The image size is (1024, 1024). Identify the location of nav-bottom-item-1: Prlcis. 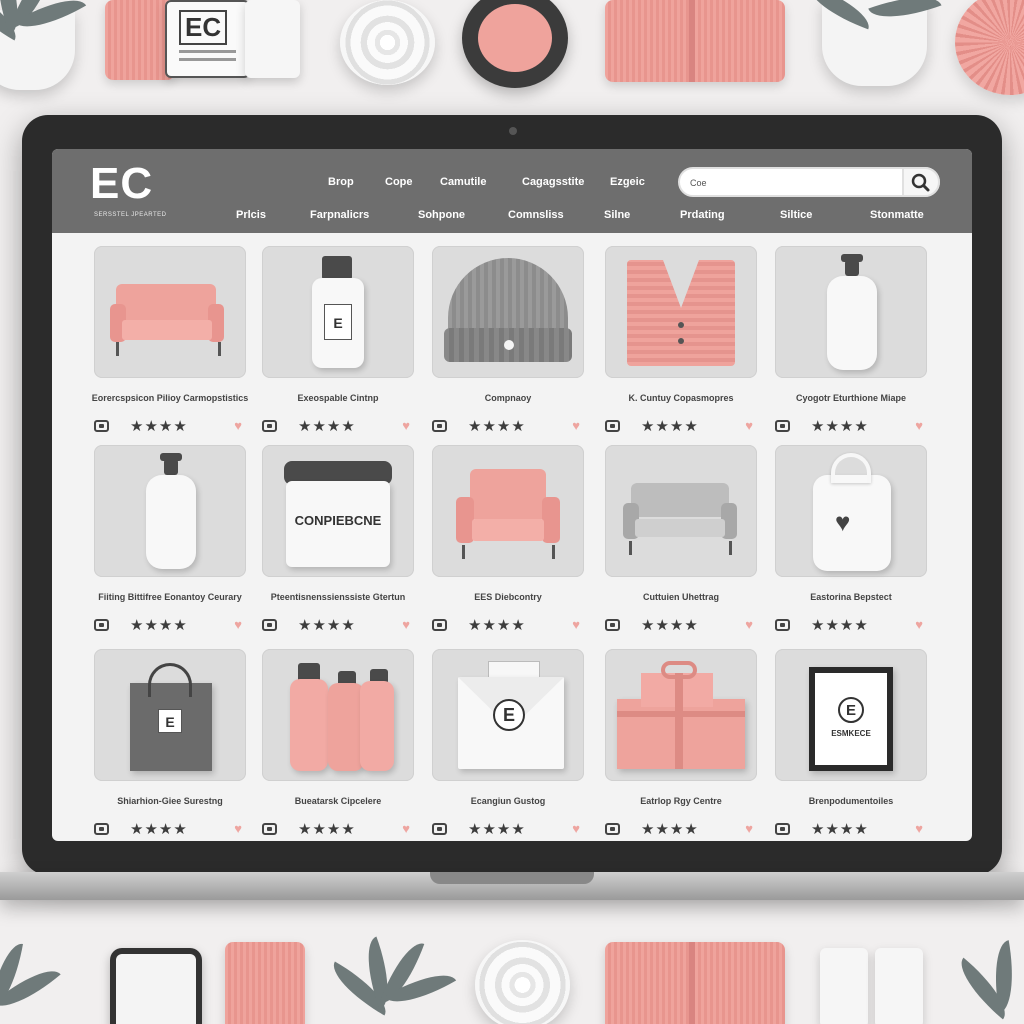
(251, 215).